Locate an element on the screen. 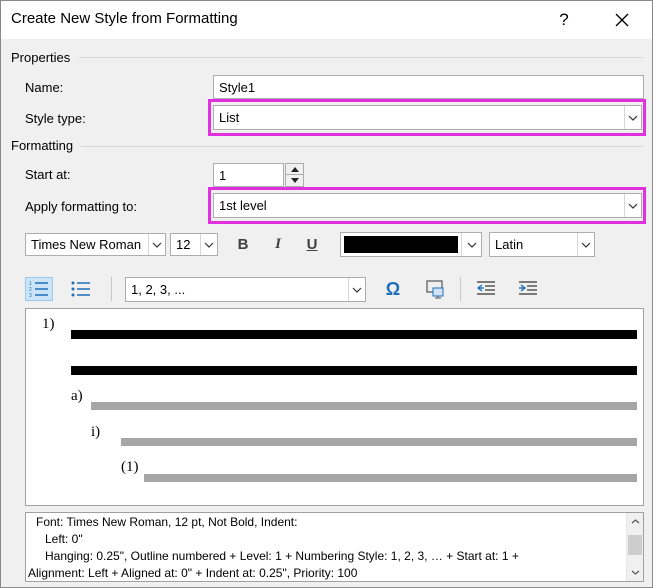  increase-indent-icon is located at coordinates (528, 288).